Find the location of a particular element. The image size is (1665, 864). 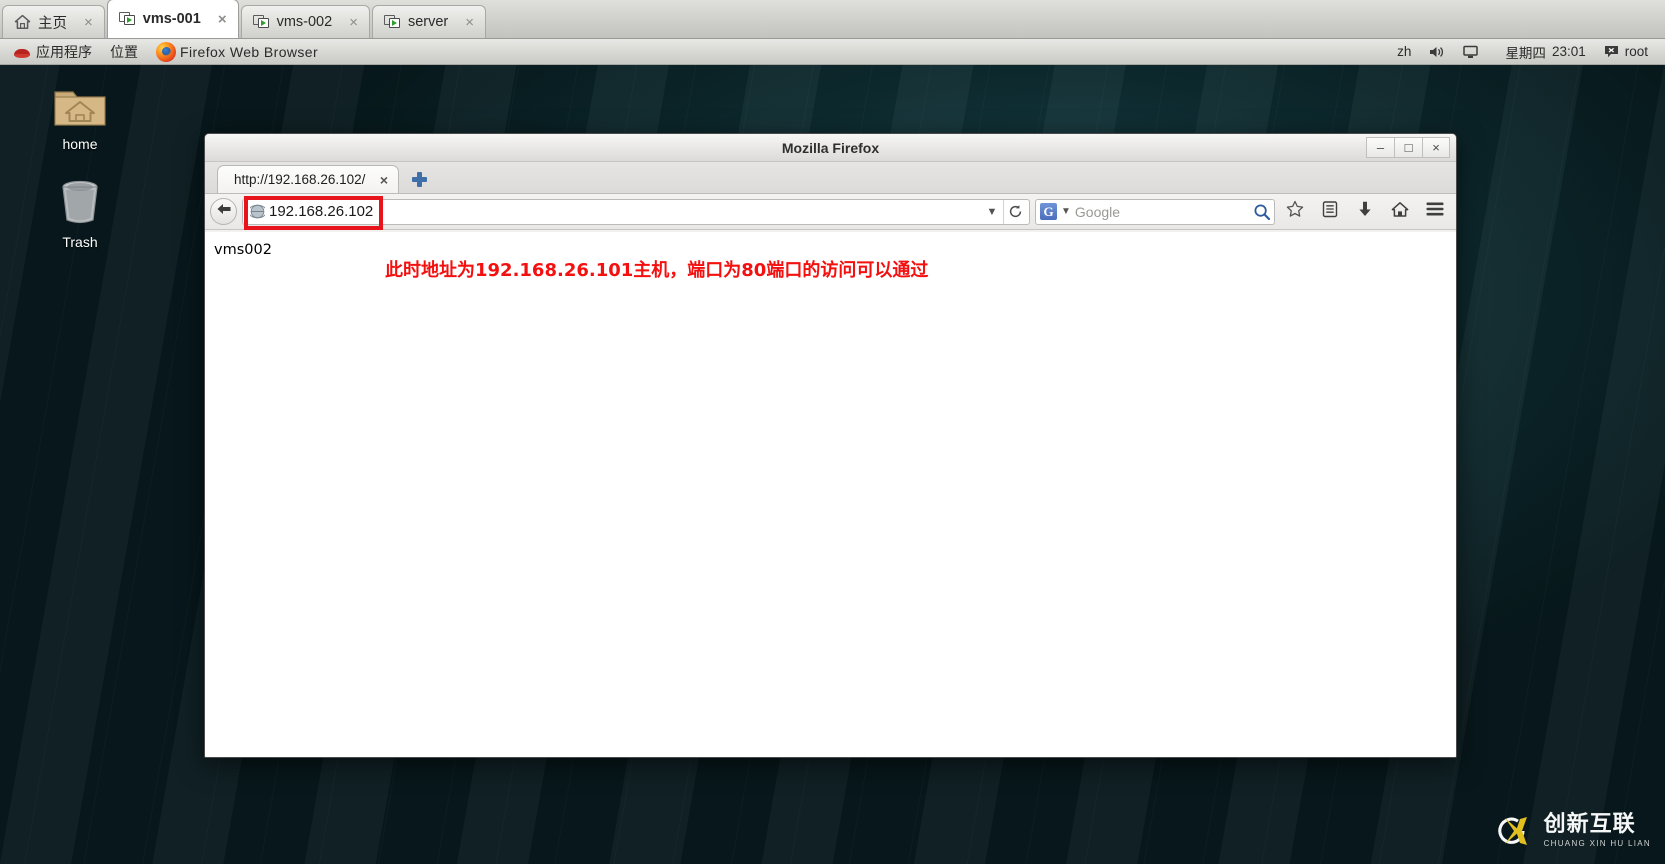

url-text: 192.168.26.102 is located at coordinates (321, 211).